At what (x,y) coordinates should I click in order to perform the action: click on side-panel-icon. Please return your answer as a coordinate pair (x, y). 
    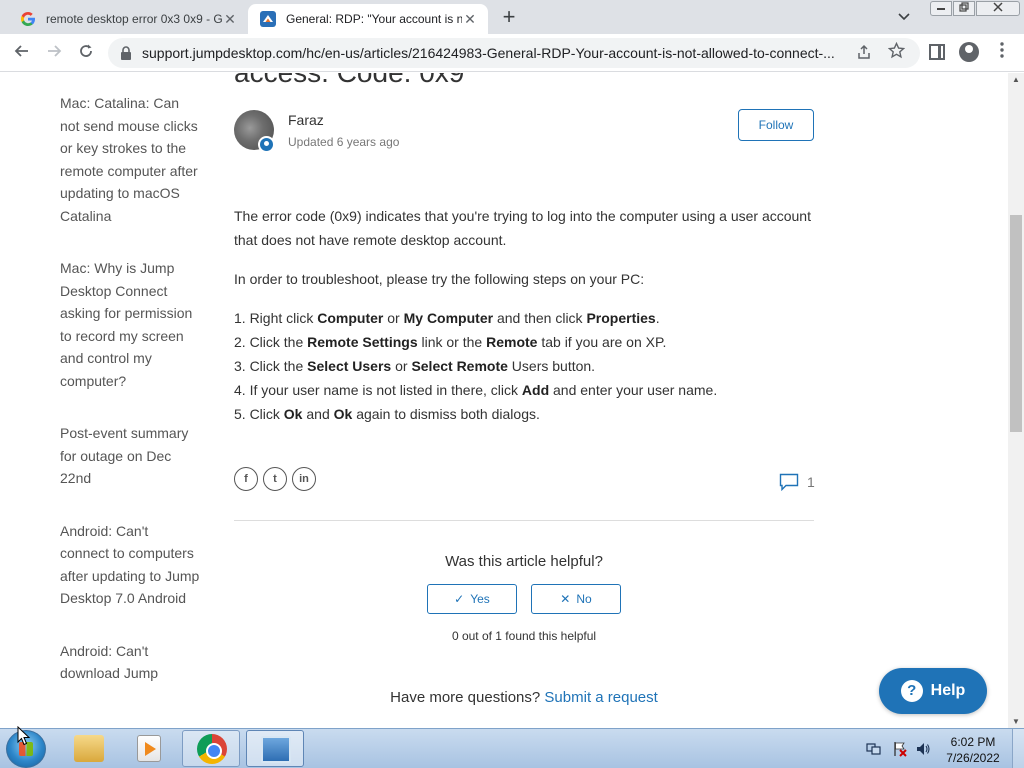
    Looking at the image, I should click on (937, 52).